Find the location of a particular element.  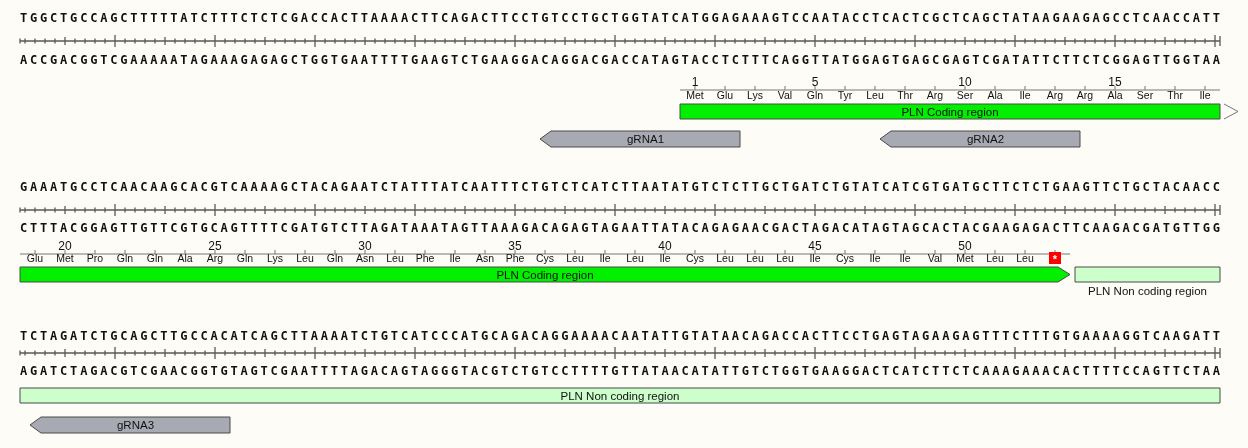

top-strand-sequence: GAAATGCCTCAACAAGCACGTCAAAAGCTACAGAATCTATTTATCAATTTCTGTCTCATCTTAATATGTCTCTTGCTGATCTGTATCATCGTGATGCTTCTCTGAAGTTCTGCTACAACC is located at coordinates (620, 187).